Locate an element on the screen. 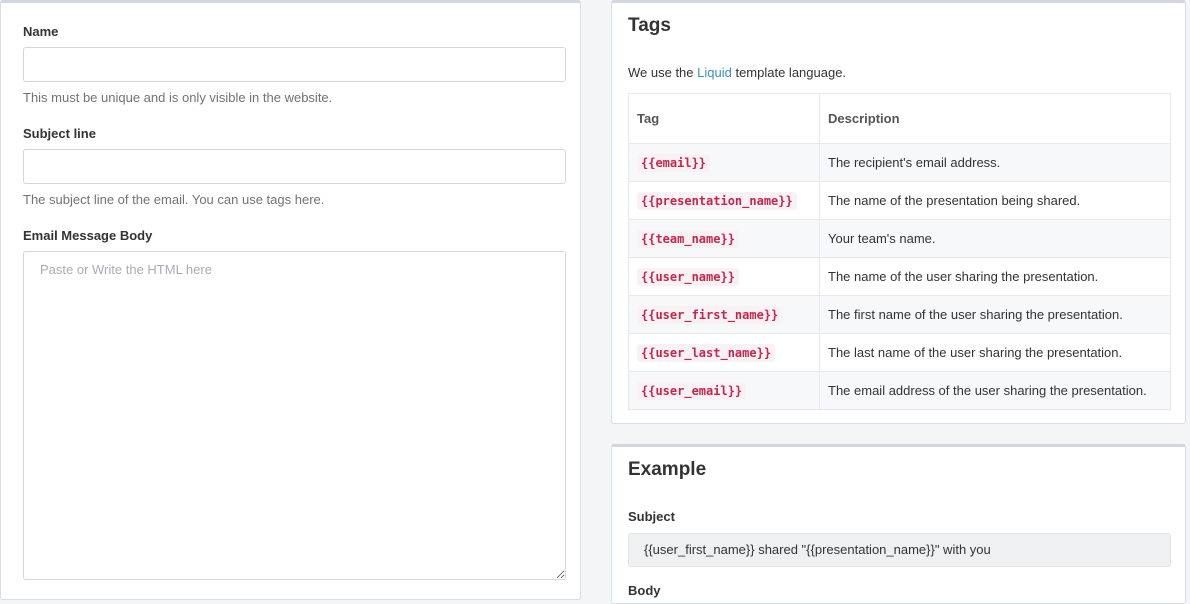 The height and width of the screenshot is (604, 1190). tag-cell: {{email}} is located at coordinates (724, 162).